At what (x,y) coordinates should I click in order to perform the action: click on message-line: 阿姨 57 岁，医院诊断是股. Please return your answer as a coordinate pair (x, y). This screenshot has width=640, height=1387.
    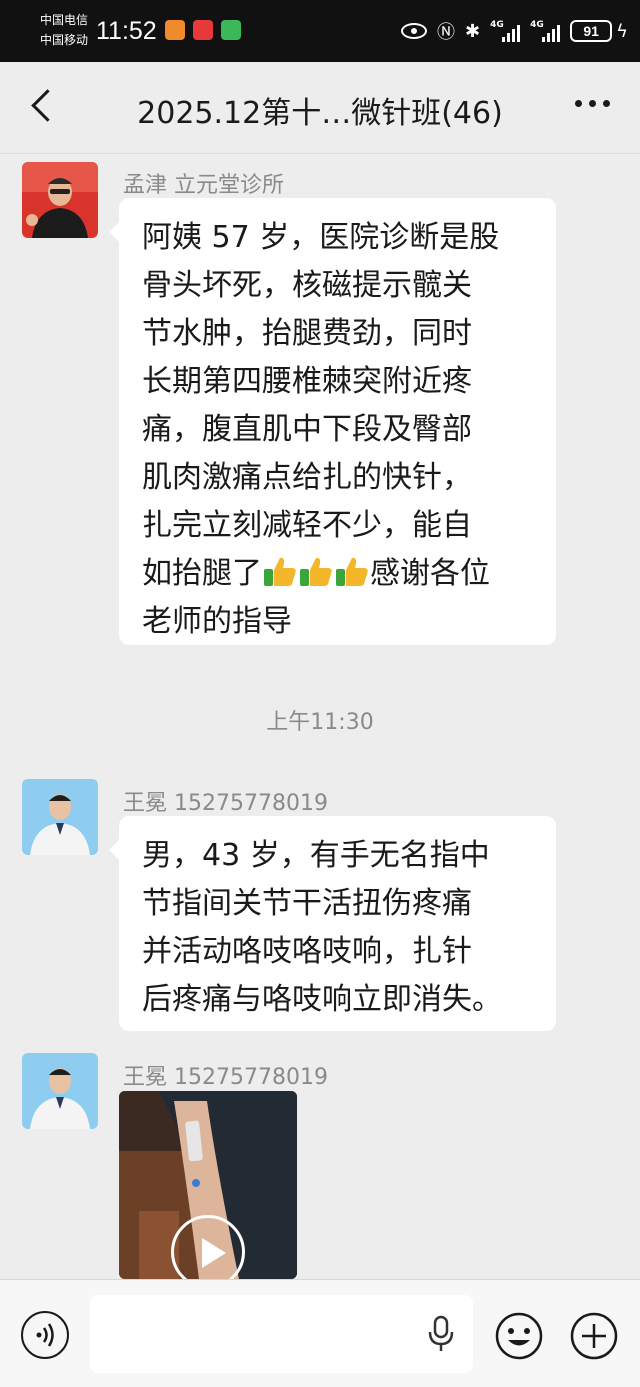
    Looking at the image, I should click on (321, 237).